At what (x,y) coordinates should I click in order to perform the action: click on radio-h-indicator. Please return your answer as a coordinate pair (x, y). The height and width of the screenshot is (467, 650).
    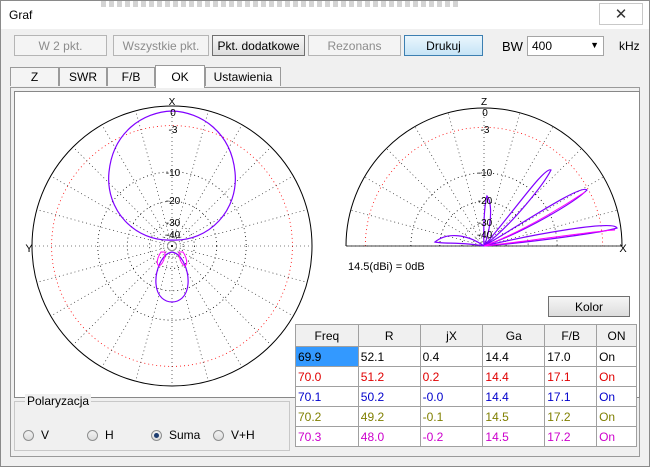
    Looking at the image, I should click on (92, 435).